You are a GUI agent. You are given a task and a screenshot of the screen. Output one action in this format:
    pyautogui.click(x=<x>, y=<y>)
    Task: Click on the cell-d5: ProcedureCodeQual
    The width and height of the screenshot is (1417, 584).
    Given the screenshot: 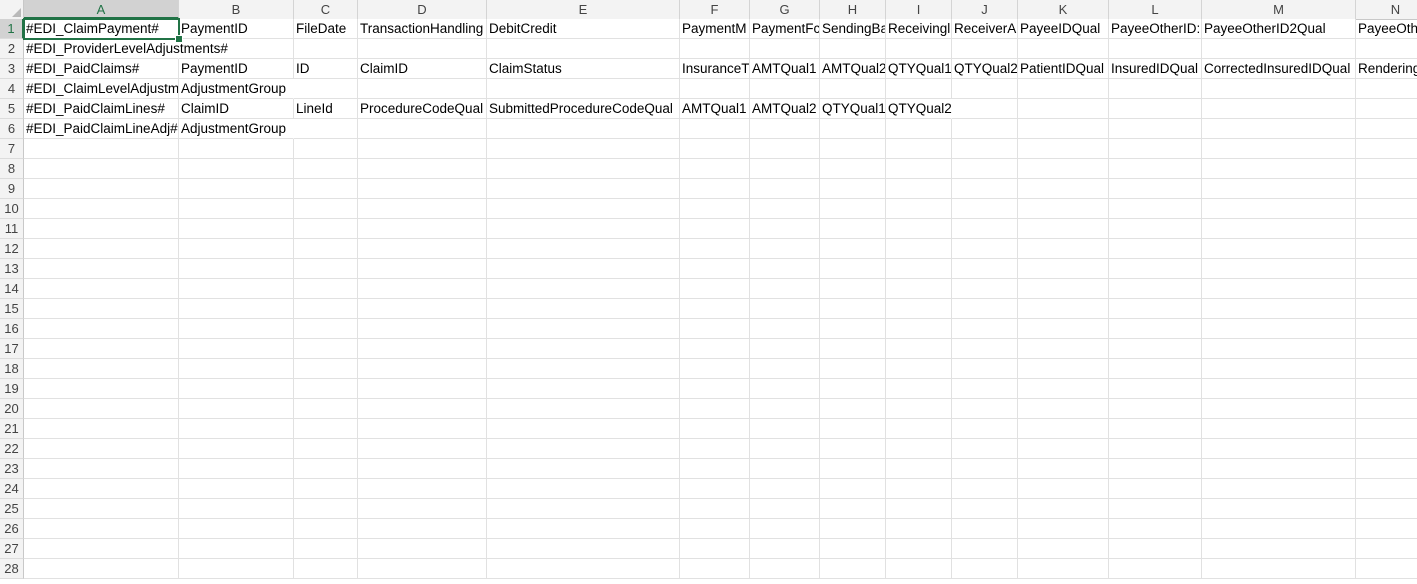 What is the action you would take?
    pyautogui.click(x=422, y=109)
    